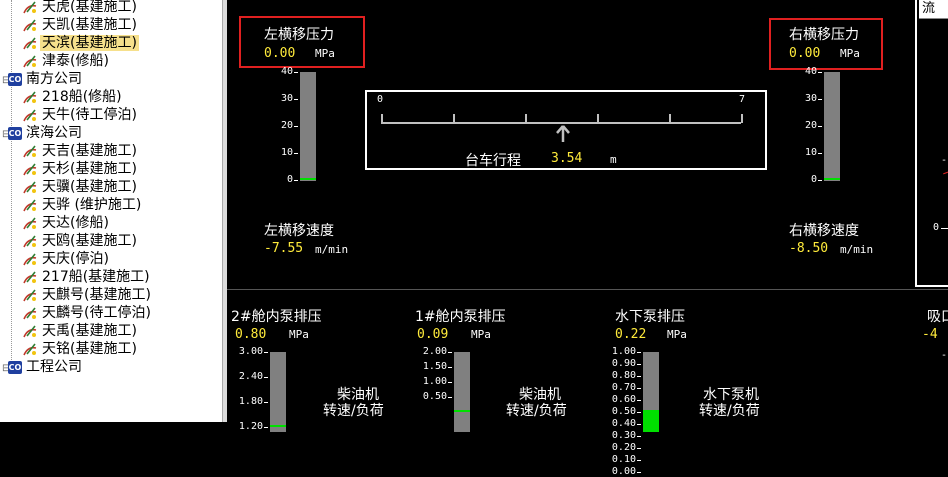 The image size is (948, 477). I want to click on gauge-tick-label: 3.00, so click(250, 351).